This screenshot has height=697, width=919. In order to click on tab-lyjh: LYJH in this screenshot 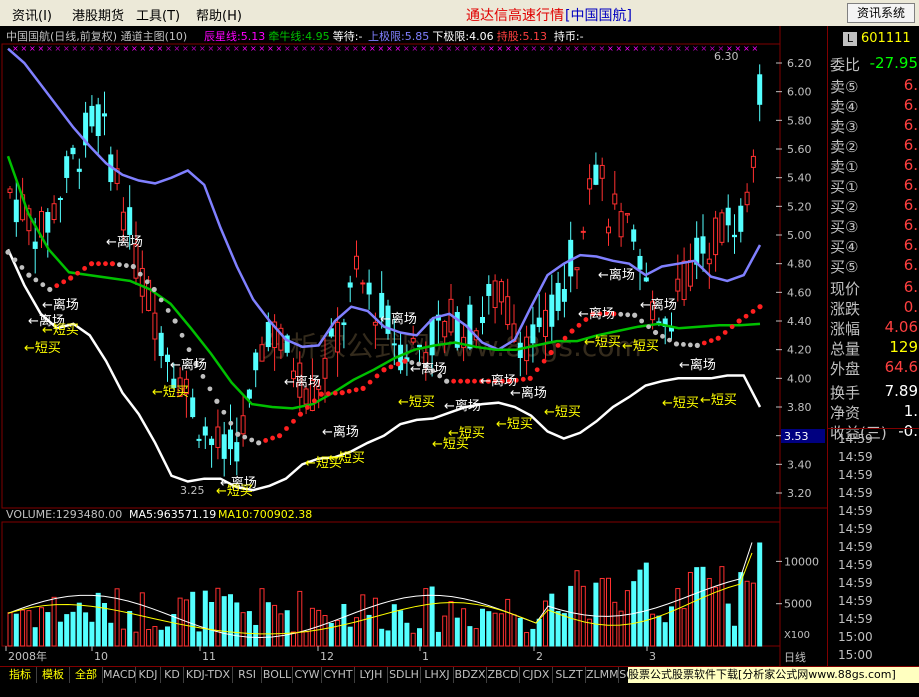, I will do `click(371, 675)`.